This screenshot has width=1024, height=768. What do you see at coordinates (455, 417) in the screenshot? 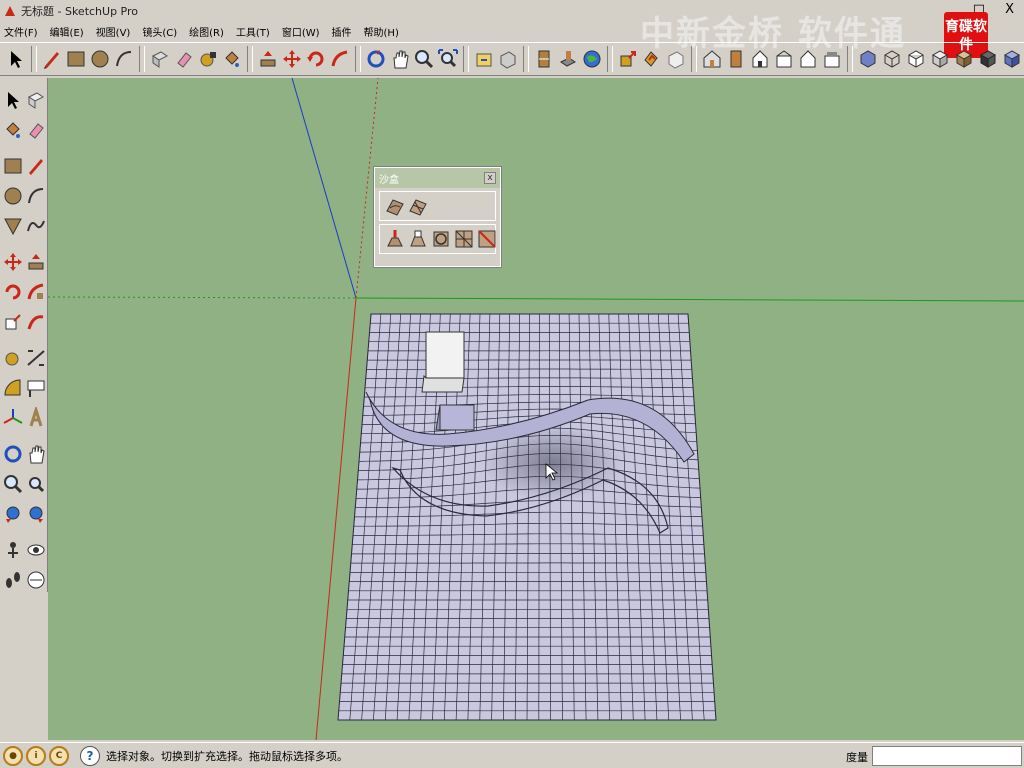
I see `stamp-block` at bounding box center [455, 417].